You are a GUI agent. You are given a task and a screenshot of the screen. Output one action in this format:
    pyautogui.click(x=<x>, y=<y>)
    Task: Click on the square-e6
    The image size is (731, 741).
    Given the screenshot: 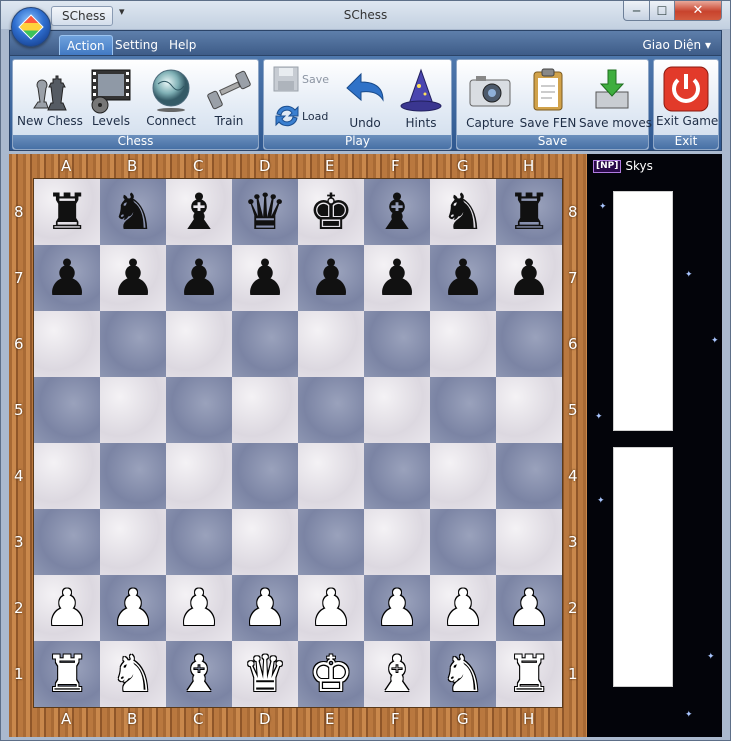 What is the action you would take?
    pyautogui.click(x=331, y=344)
    